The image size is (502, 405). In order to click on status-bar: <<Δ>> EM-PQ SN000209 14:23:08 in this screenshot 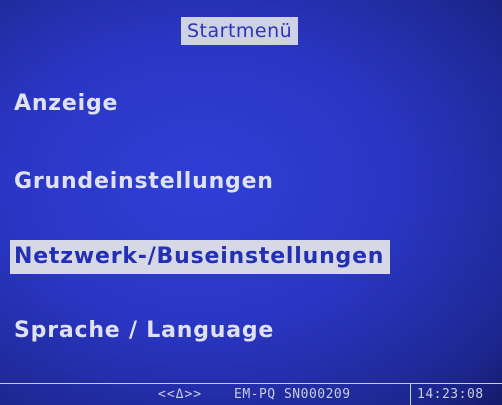, I will do `click(251, 394)`.